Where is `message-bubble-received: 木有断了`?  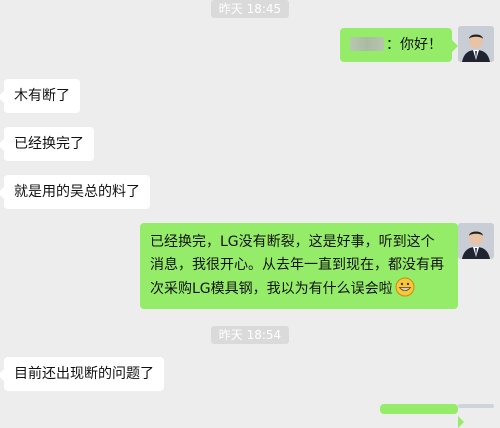 message-bubble-received: 木有断了 is located at coordinates (40, 96).